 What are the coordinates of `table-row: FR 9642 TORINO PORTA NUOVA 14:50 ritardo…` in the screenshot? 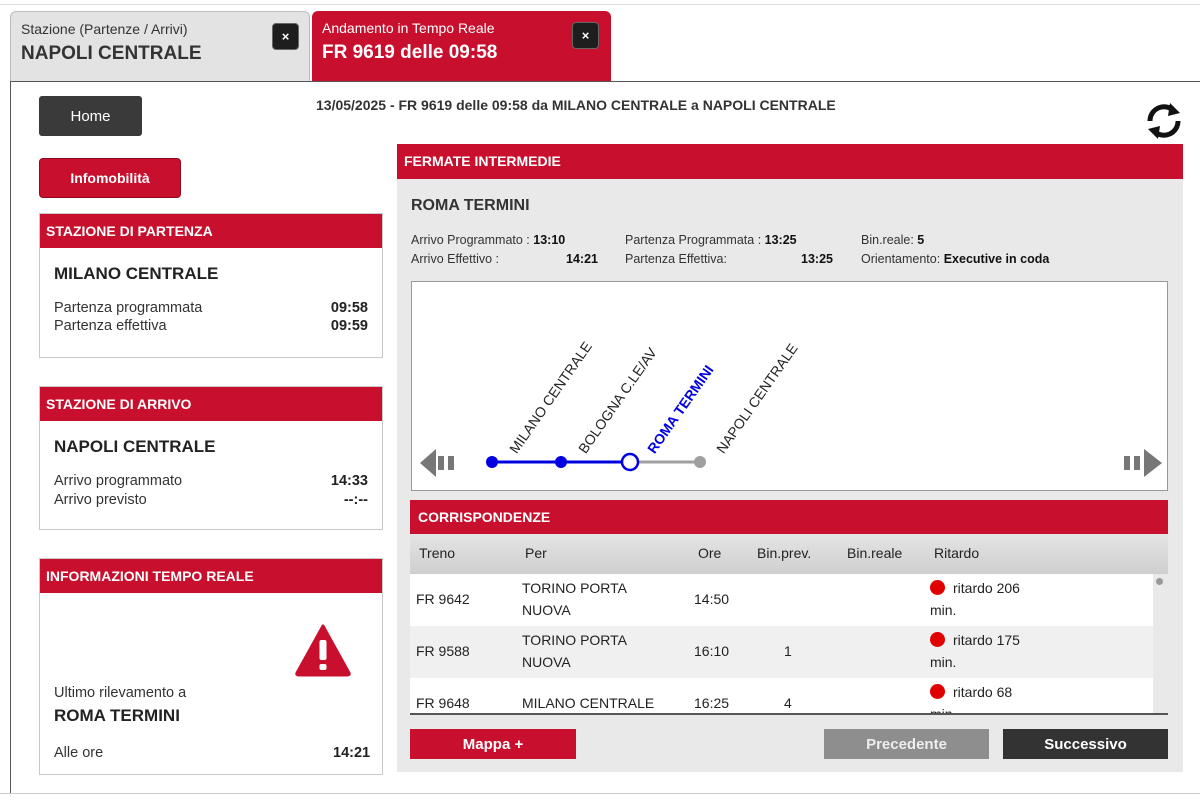 It's located at (781, 600).